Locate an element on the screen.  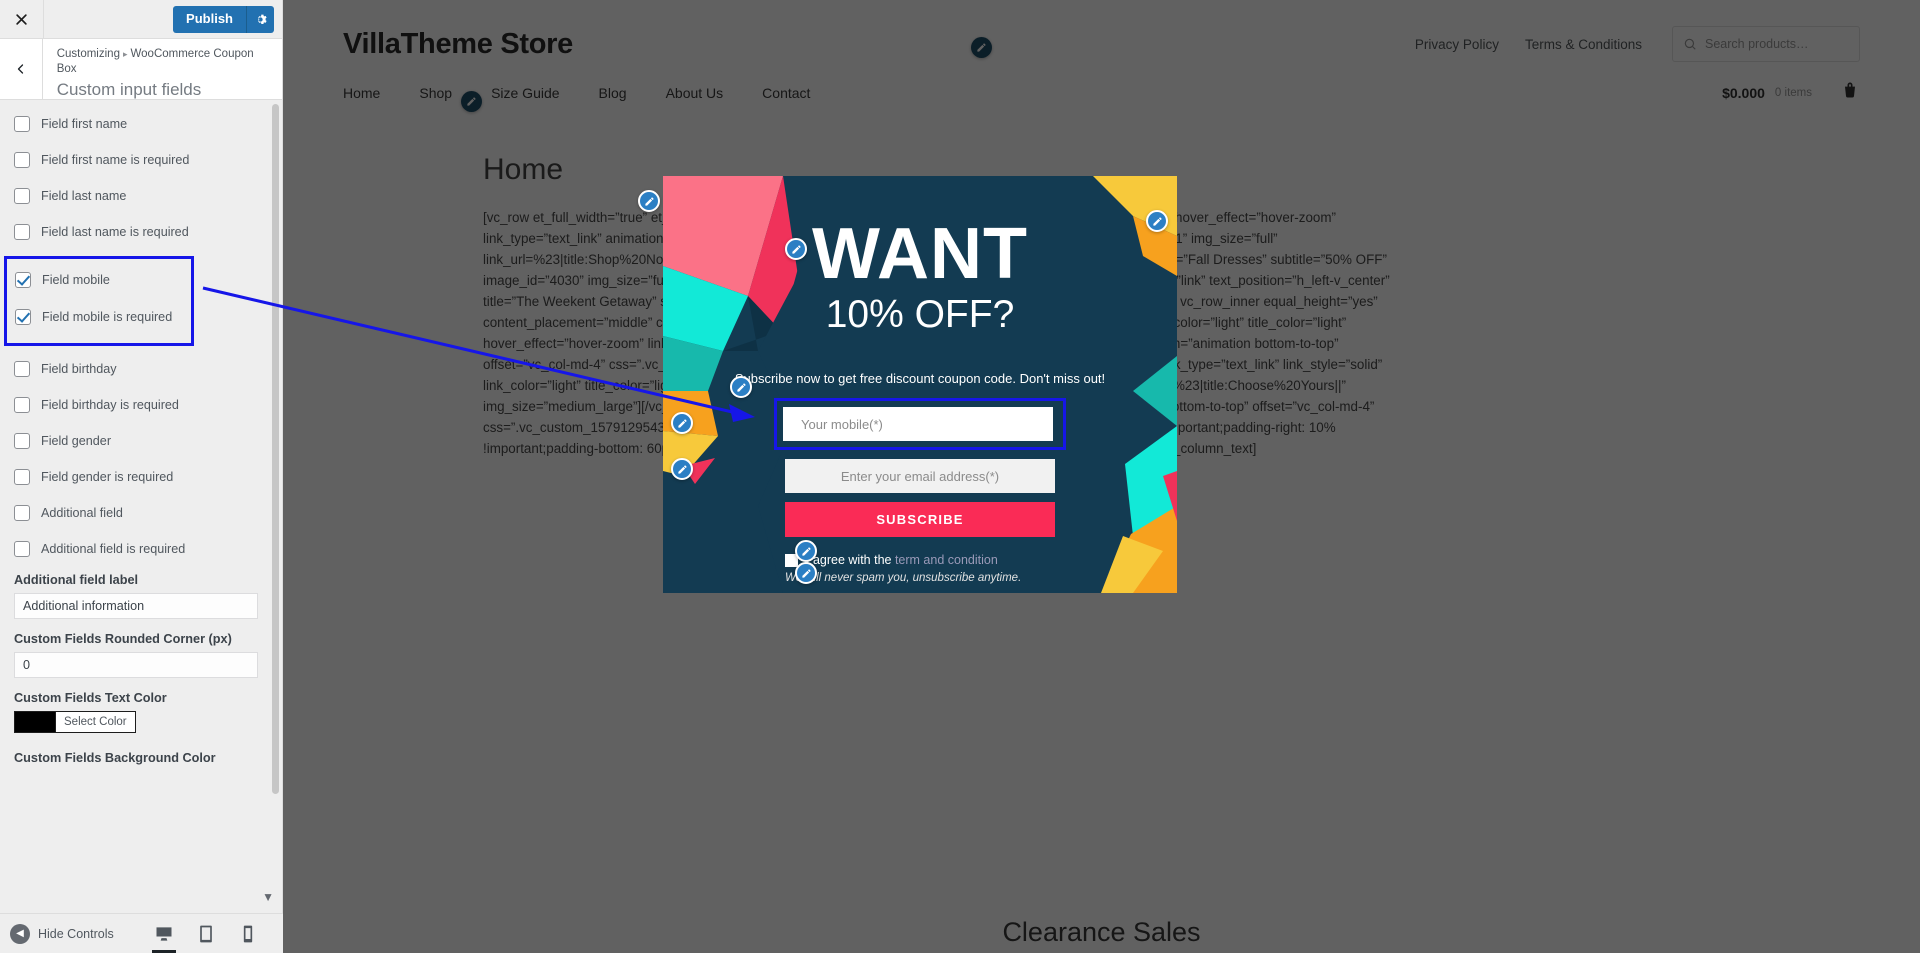
control-label: Field gender is located at coordinates (76, 440).